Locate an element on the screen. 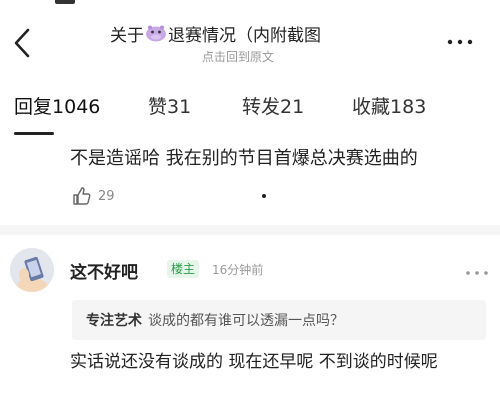  tab-reposts: 转发21 is located at coordinates (273, 105).